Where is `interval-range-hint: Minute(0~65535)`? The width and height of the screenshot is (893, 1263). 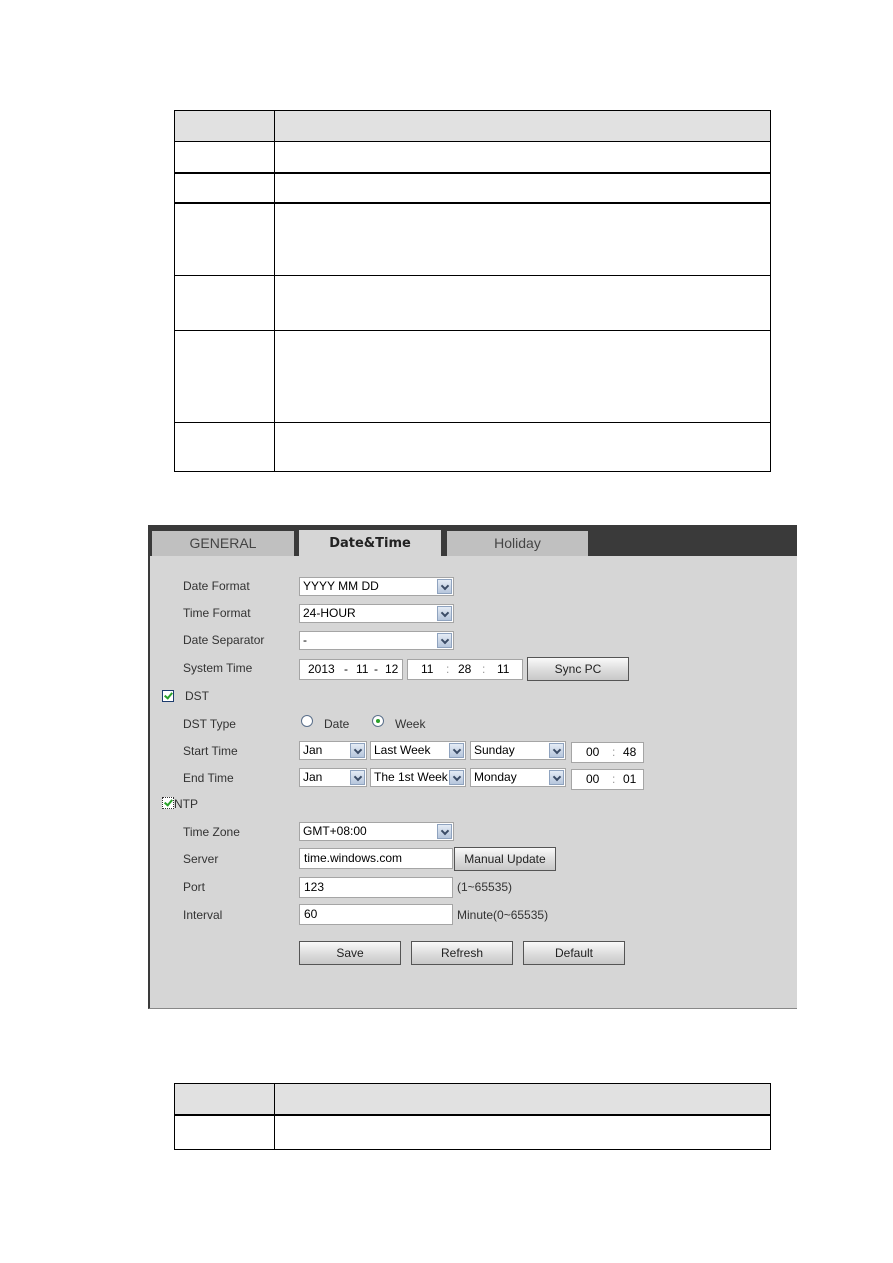
interval-range-hint: Minute(0~65535) is located at coordinates (503, 915).